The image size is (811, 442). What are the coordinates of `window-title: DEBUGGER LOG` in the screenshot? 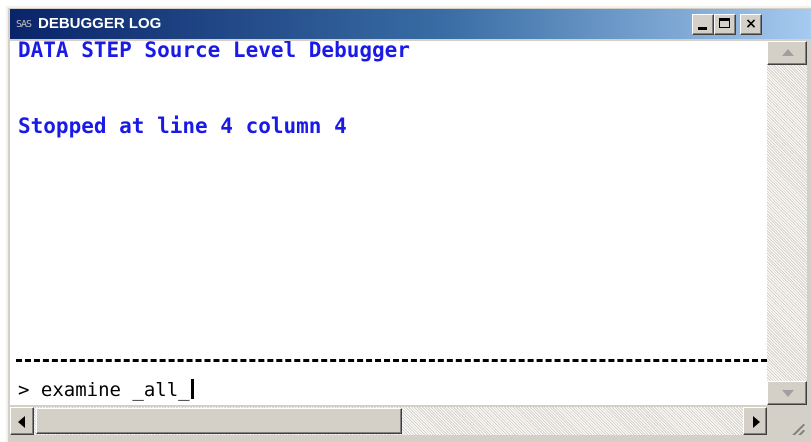 It's located at (100, 23).